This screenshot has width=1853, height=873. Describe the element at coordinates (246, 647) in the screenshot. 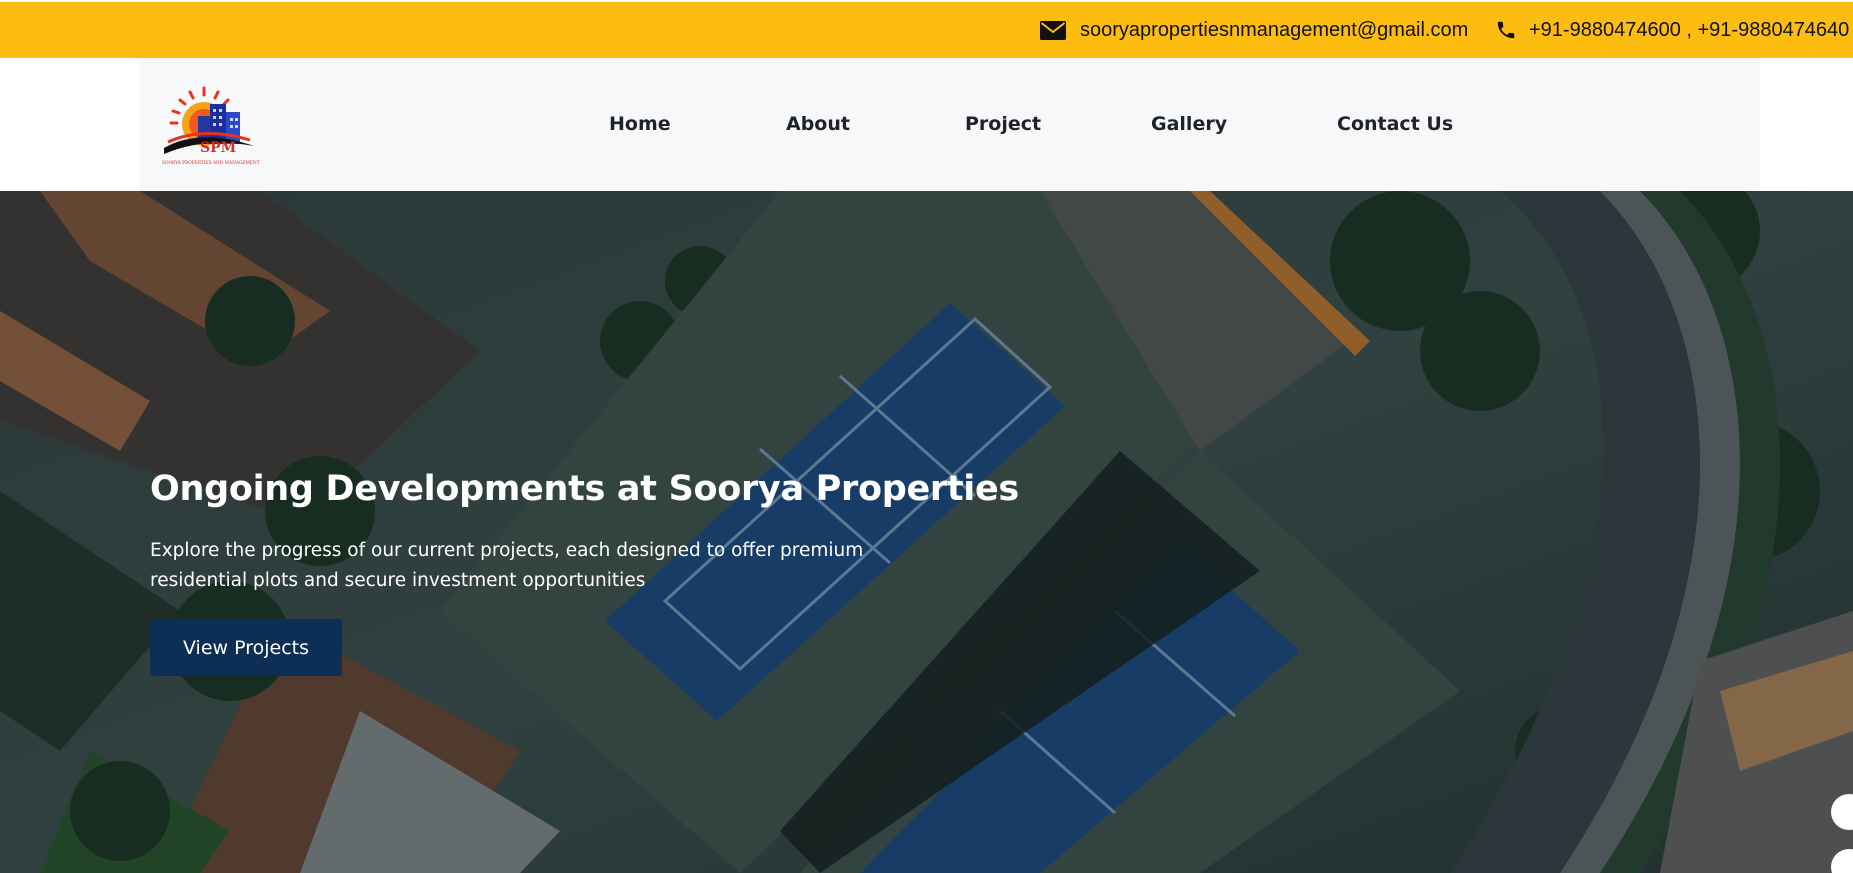

I see `view-projects-button: View Projects` at that location.